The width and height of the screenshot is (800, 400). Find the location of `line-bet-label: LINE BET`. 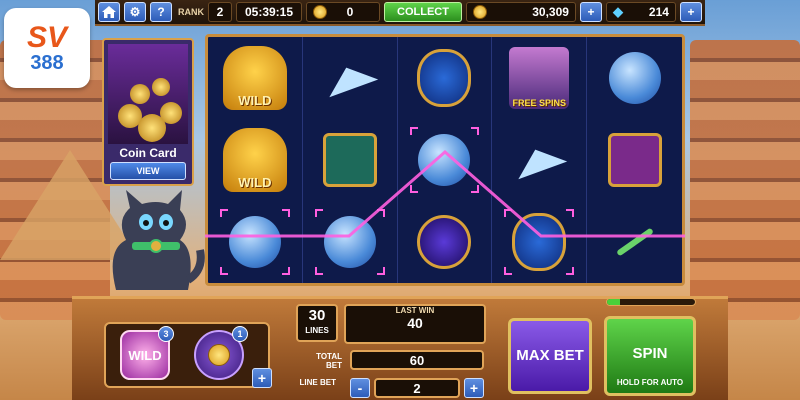

line-bet-label: LINE BET is located at coordinates (317, 382).